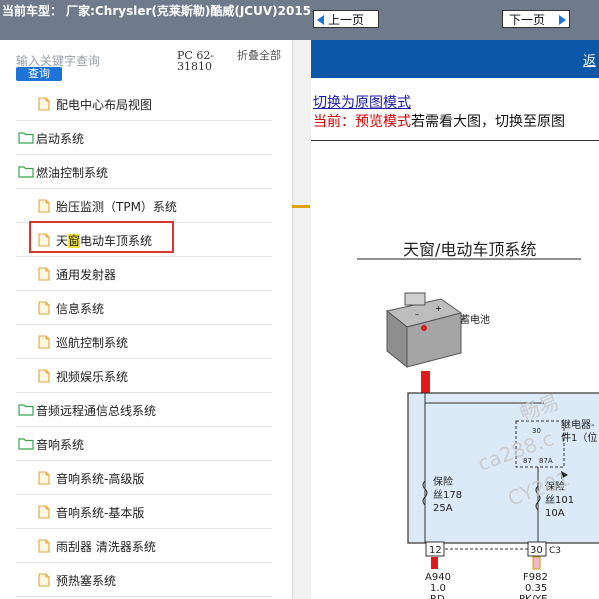 Image resolution: width=599 pixels, height=599 pixels. I want to click on fuse-left-l3: 25A, so click(443, 508).